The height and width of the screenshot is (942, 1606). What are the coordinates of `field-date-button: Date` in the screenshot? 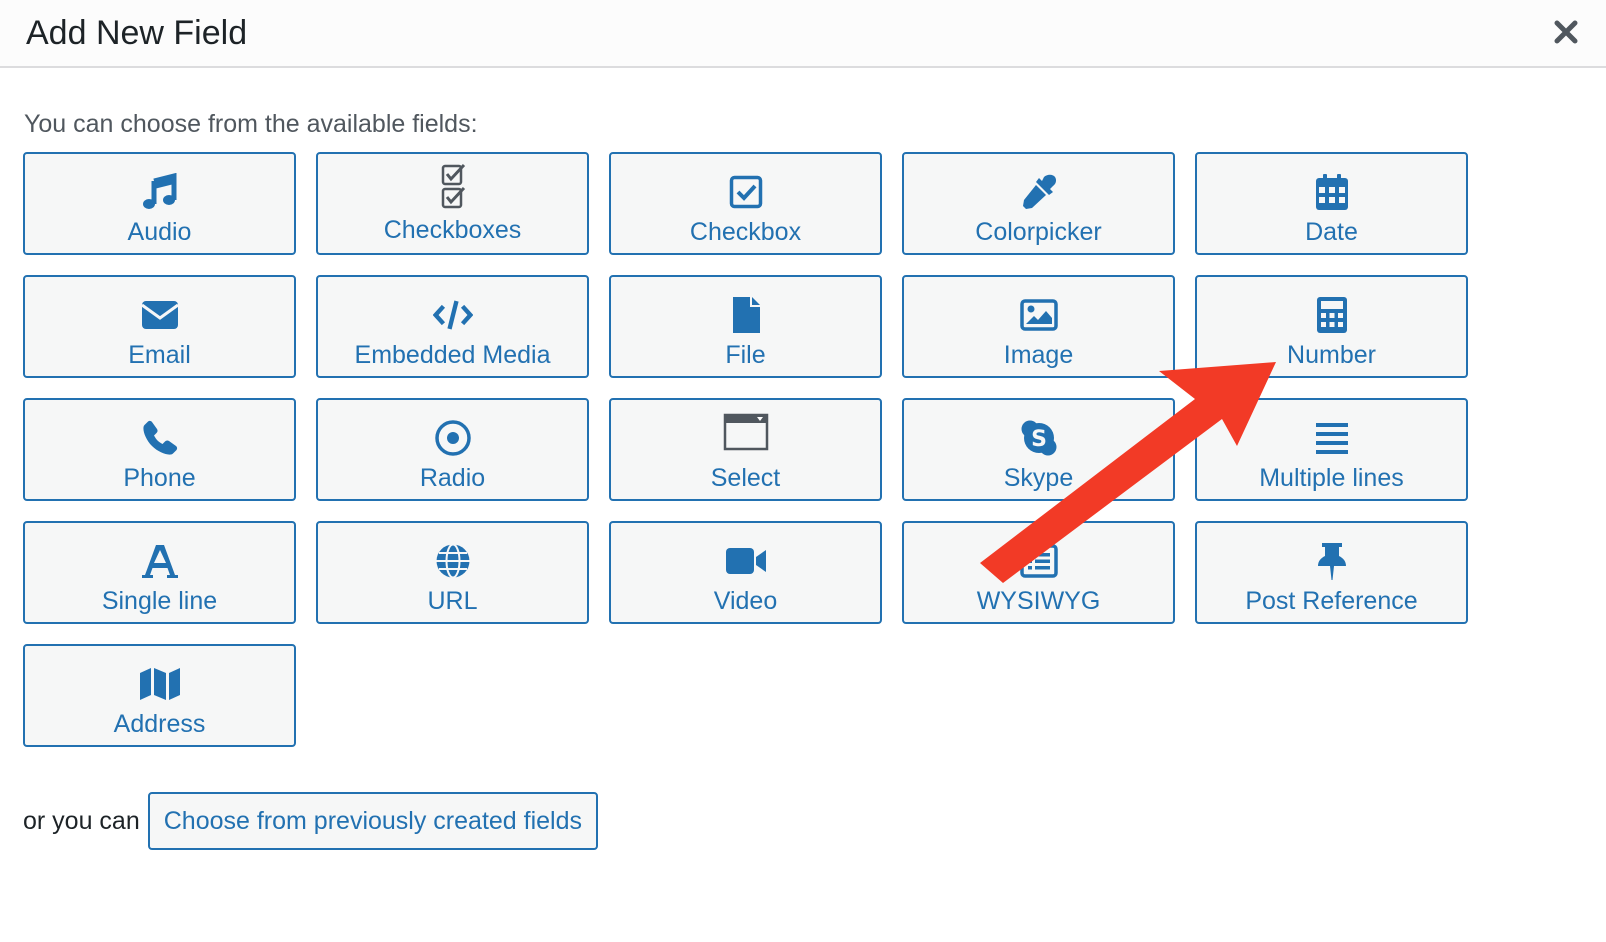 It's located at (1331, 203).